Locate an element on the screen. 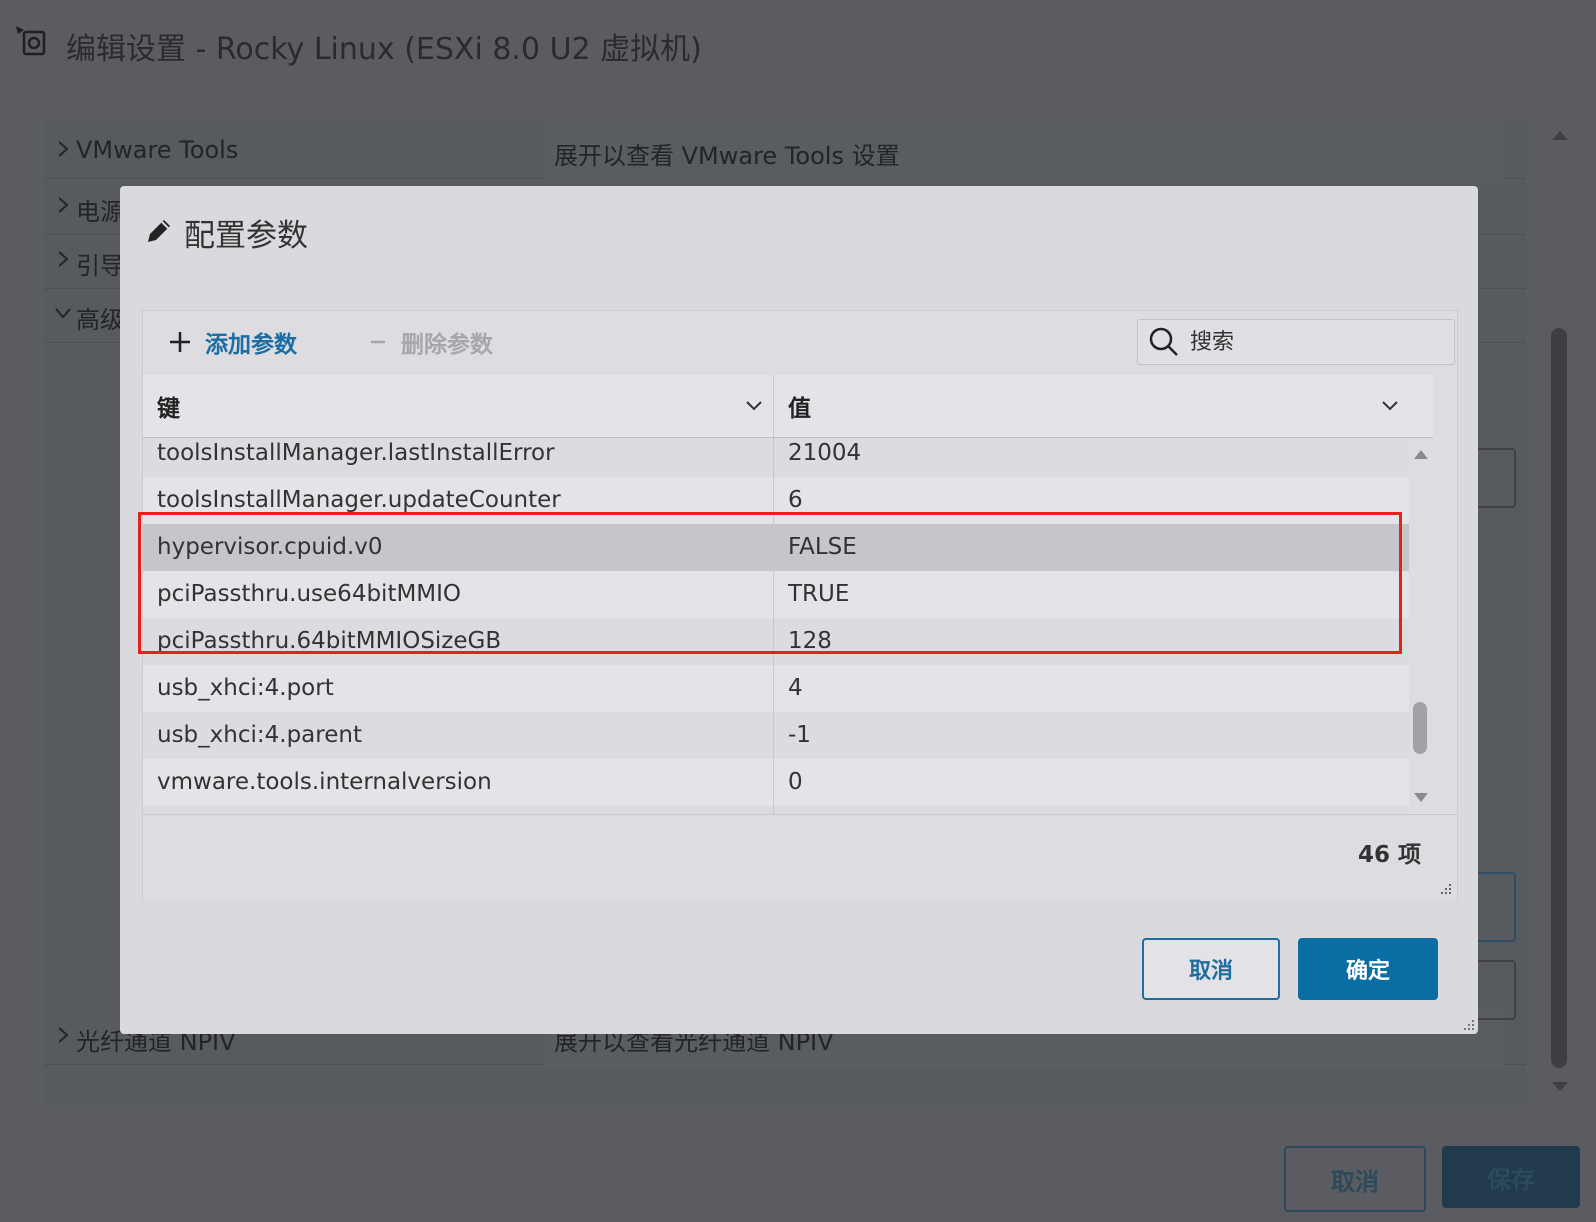  table-row-partial is located at coordinates (776, 810).